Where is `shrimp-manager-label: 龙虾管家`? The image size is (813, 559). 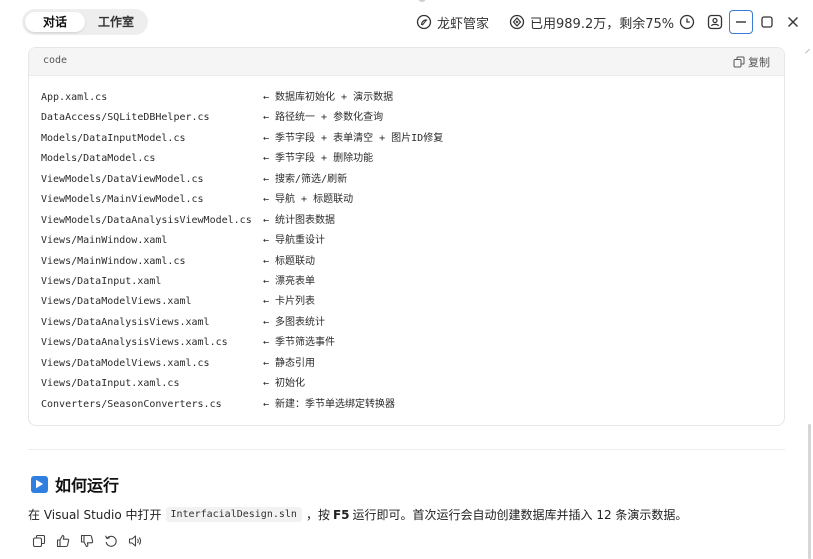
shrimp-manager-label: 龙虾管家 is located at coordinates (463, 24).